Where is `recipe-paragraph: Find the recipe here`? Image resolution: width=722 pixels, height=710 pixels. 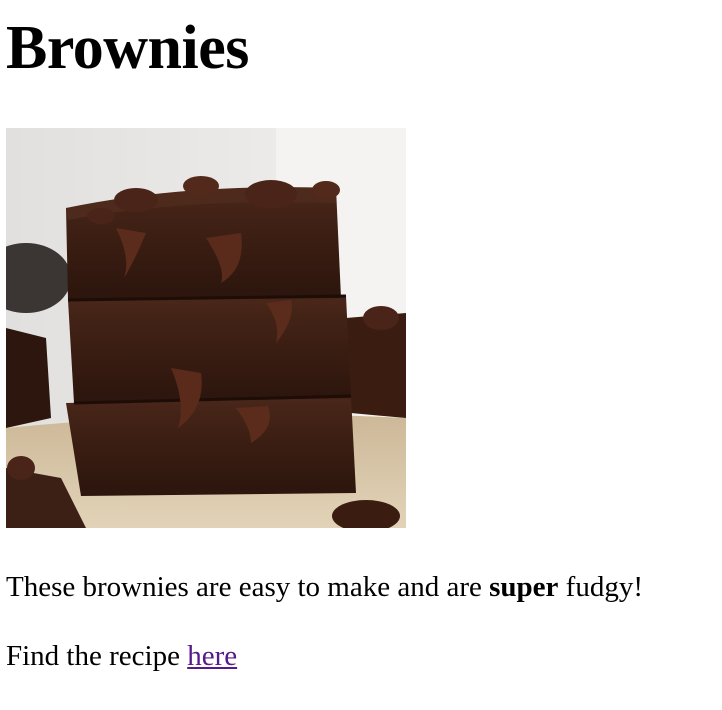 recipe-paragraph: Find the recipe here is located at coordinates (121, 656).